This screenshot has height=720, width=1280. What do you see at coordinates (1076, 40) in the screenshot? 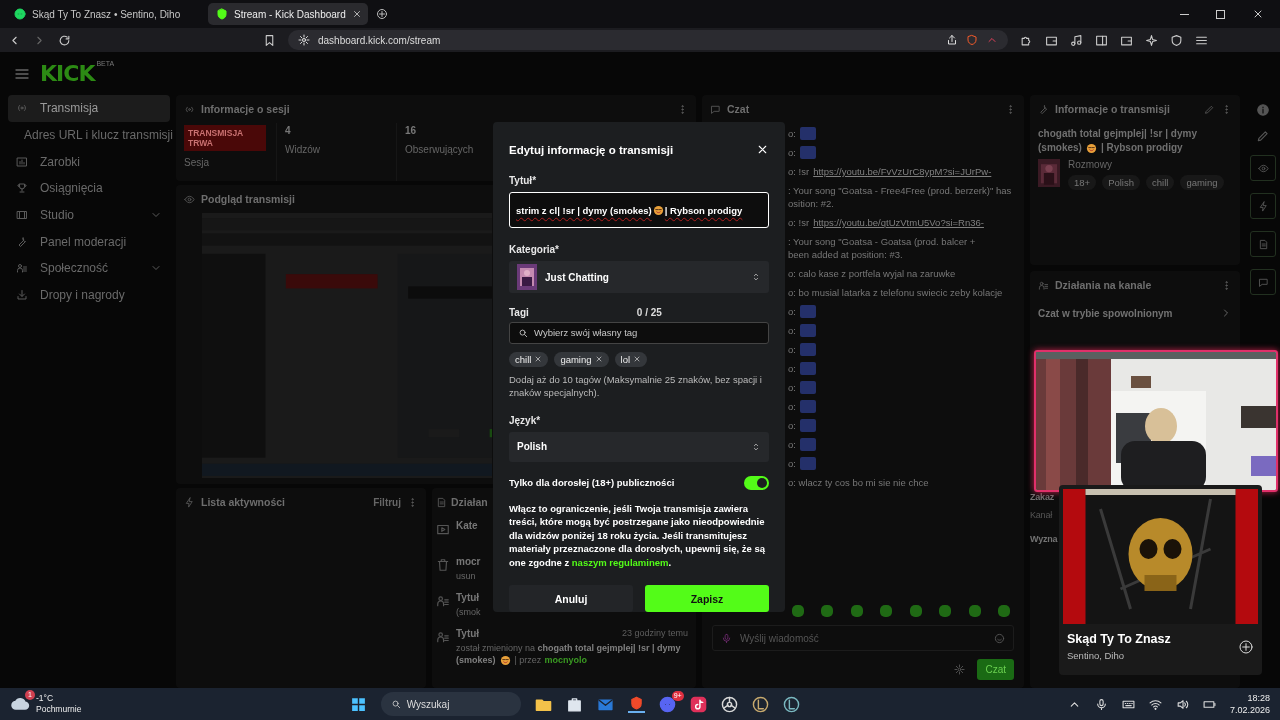
I see `music-icon` at bounding box center [1076, 40].